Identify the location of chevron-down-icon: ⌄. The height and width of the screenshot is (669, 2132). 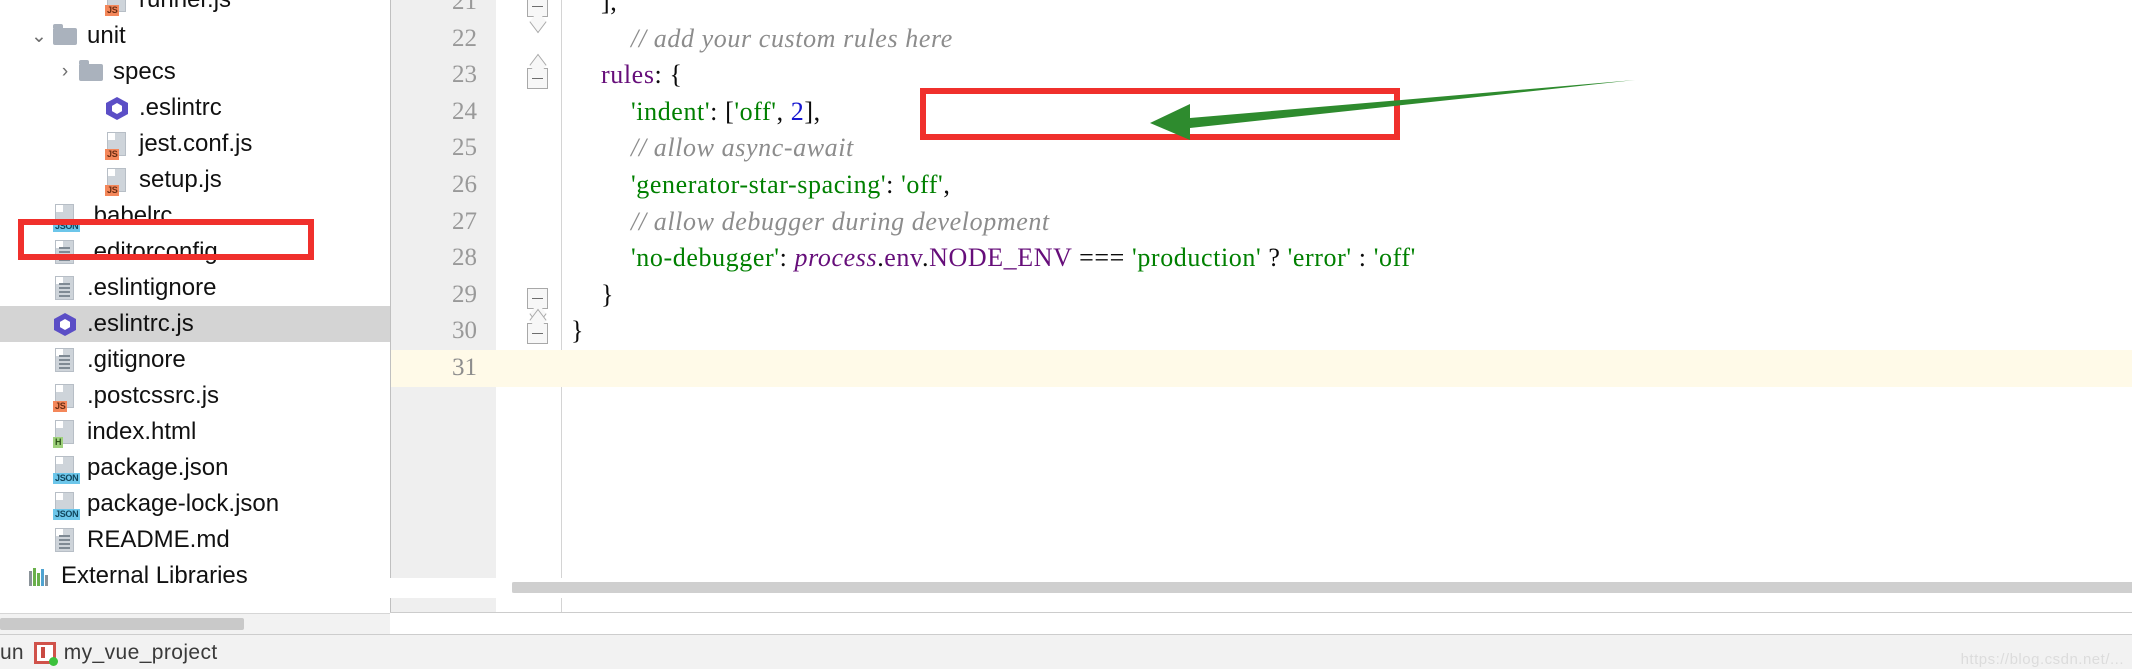
(39, 36).